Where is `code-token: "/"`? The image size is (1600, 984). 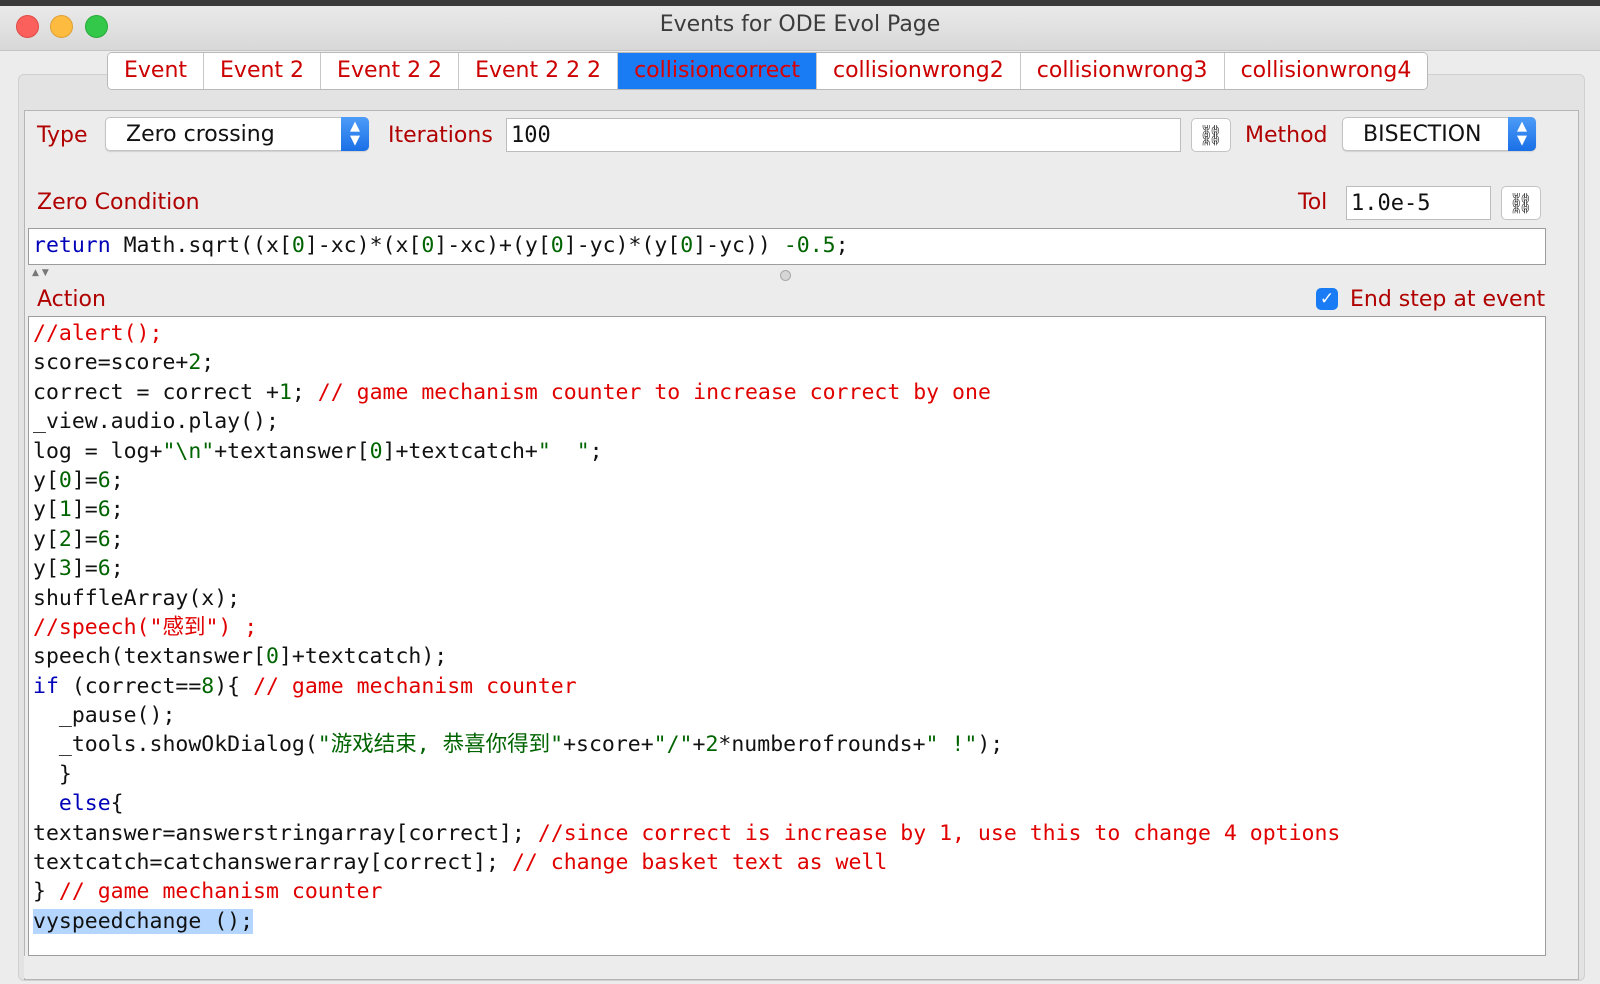 code-token: "/" is located at coordinates (673, 745).